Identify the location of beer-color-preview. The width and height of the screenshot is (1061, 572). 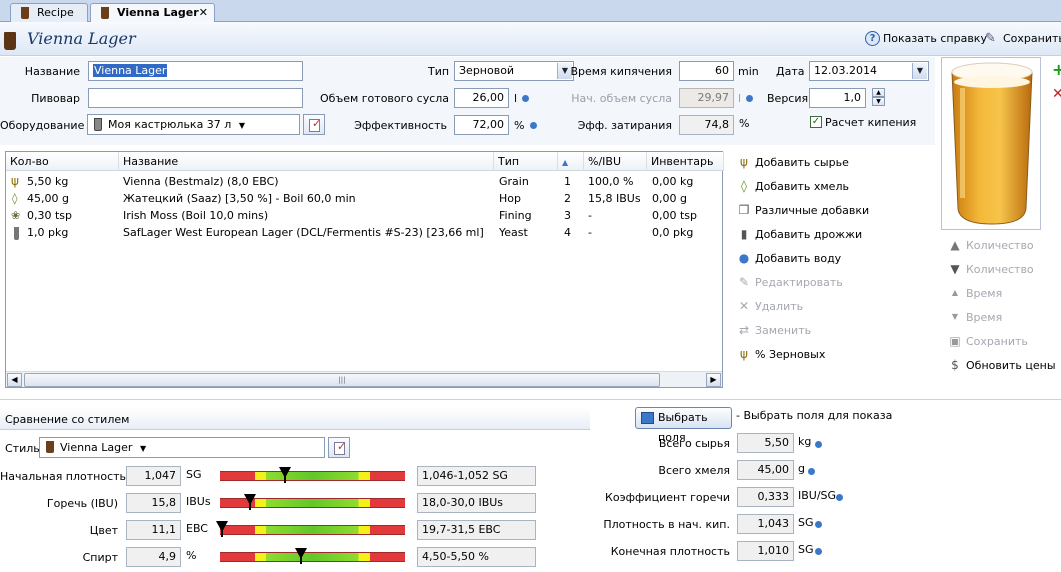
(991, 143).